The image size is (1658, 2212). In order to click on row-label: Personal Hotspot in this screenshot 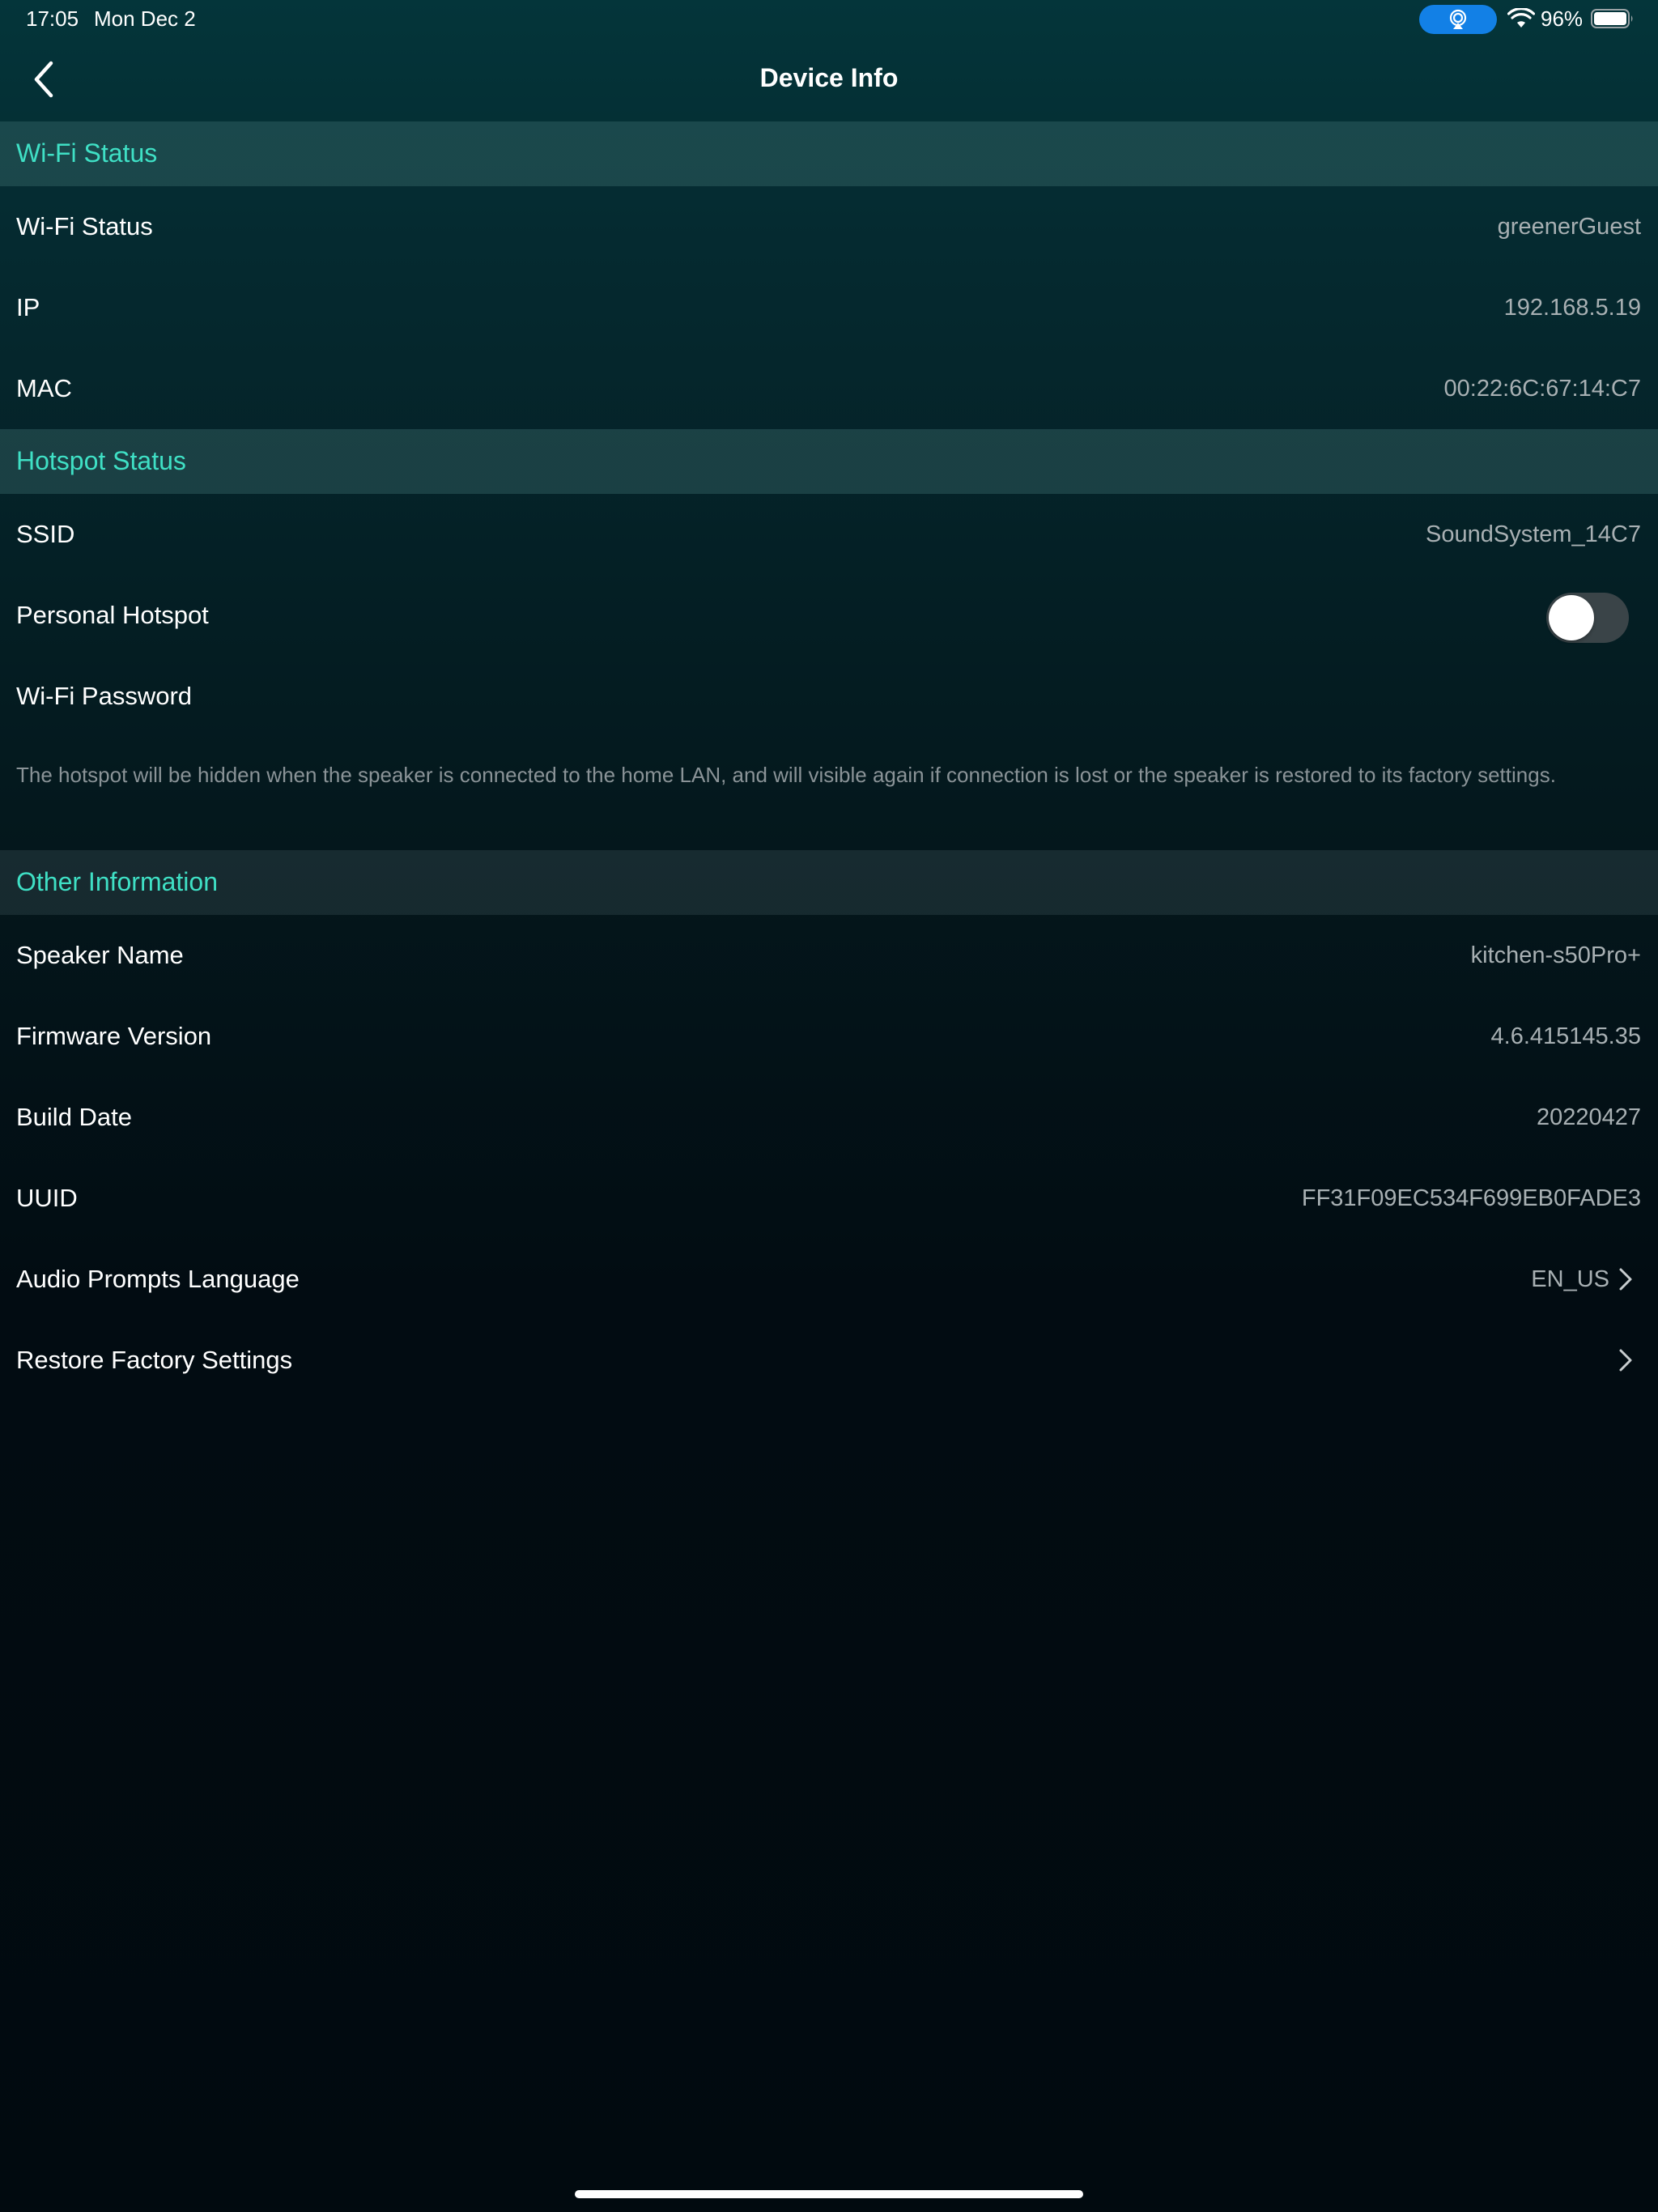, I will do `click(112, 615)`.